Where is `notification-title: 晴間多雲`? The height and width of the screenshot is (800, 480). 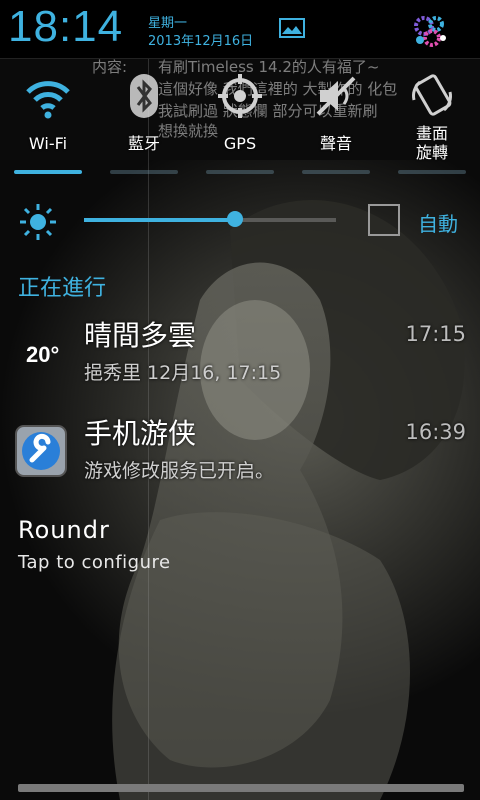 notification-title: 晴間多雲 is located at coordinates (140, 335).